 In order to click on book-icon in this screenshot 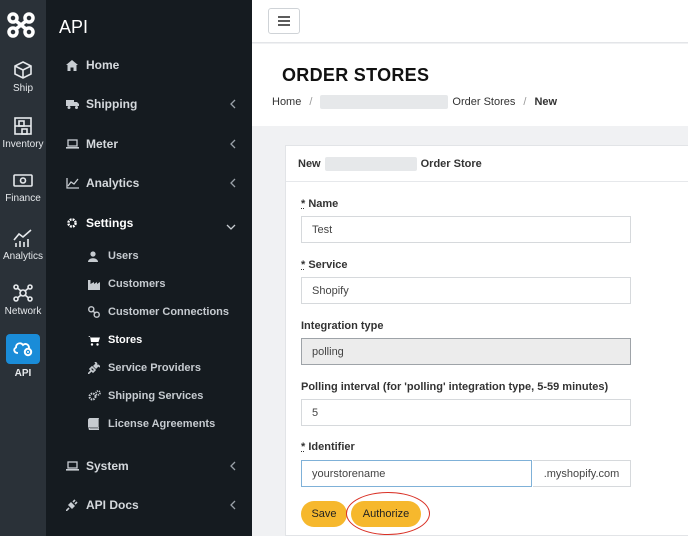, I will do `click(95, 424)`.